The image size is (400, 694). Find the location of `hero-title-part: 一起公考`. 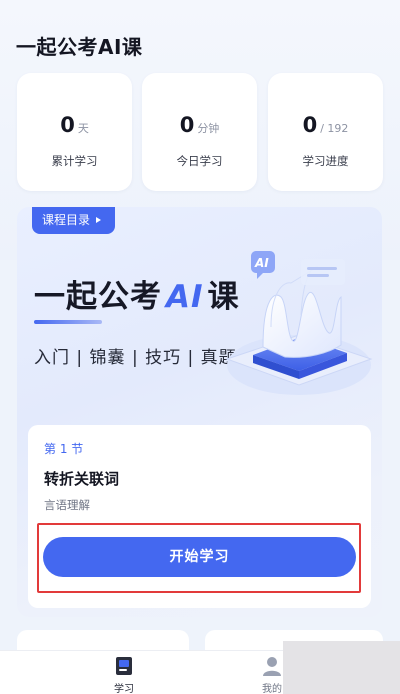

hero-title-part: 一起公考 is located at coordinates (98, 297).